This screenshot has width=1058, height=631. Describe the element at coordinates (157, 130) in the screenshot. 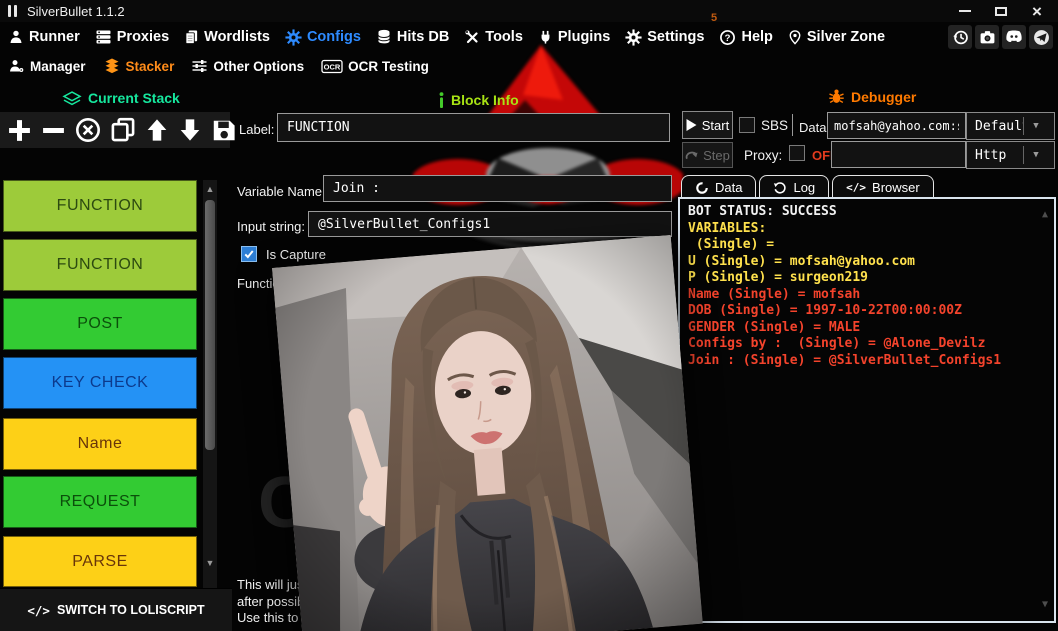

I see `move-up-button` at that location.